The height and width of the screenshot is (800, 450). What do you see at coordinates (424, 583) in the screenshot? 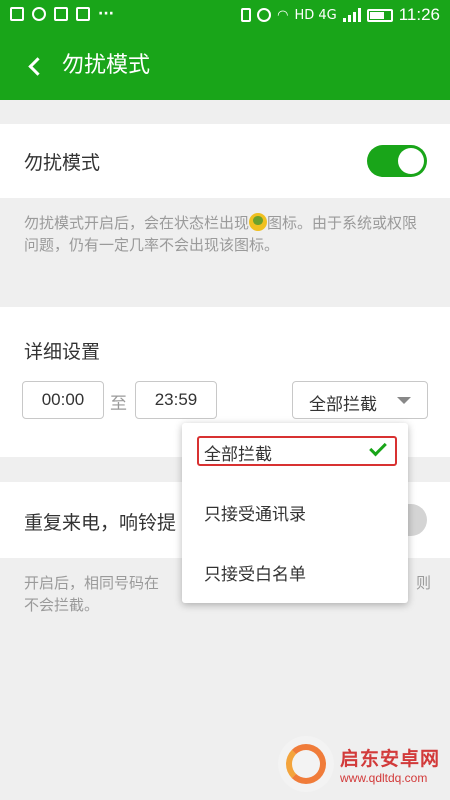
I see `repeat-description-right: 则` at bounding box center [424, 583].